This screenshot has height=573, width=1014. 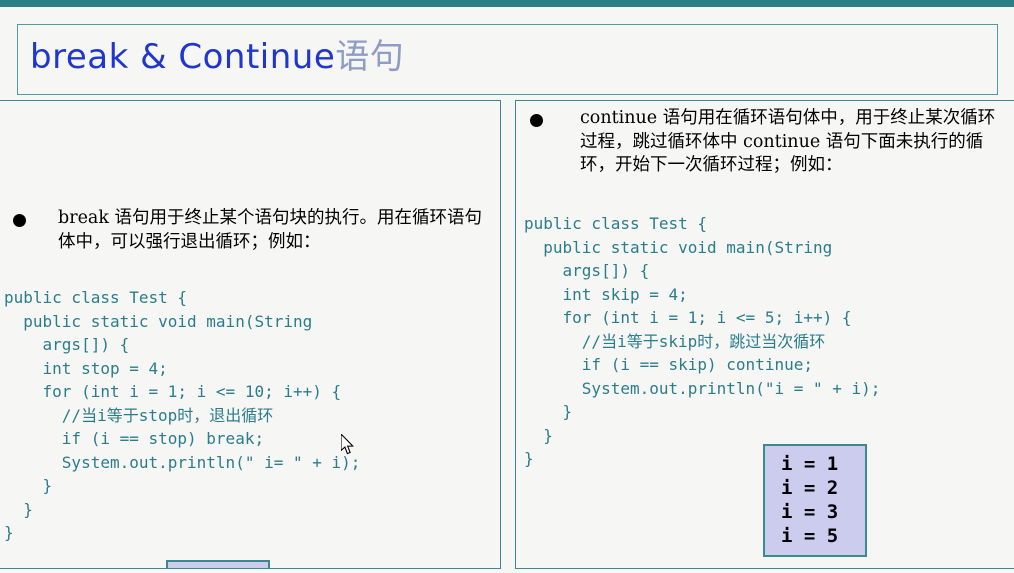 What do you see at coordinates (370, 57) in the screenshot?
I see `page-title-chinese: 语句` at bounding box center [370, 57].